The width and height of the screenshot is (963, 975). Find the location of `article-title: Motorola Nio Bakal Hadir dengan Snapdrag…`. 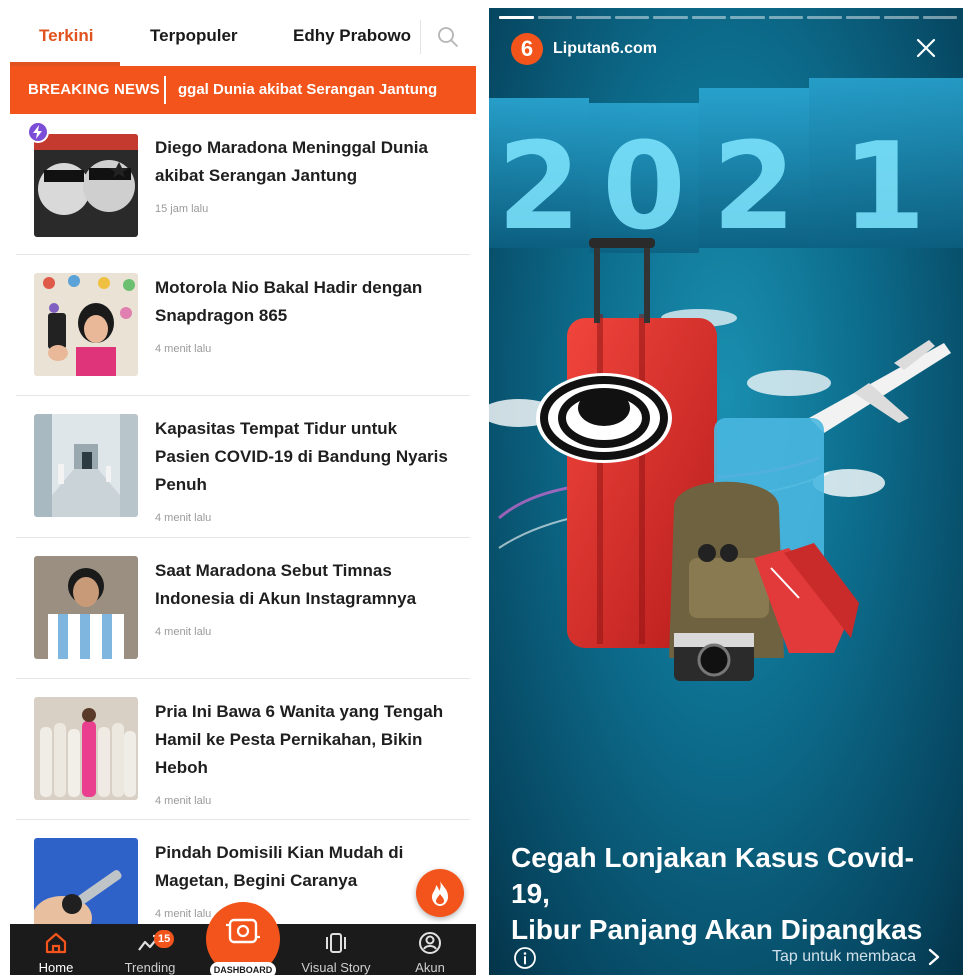

article-title: Motorola Nio Bakal Hadir dengan Snapdrag… is located at coordinates (307, 302).